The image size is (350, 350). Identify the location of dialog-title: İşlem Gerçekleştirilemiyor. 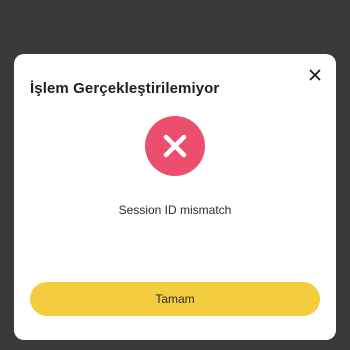
(125, 88).